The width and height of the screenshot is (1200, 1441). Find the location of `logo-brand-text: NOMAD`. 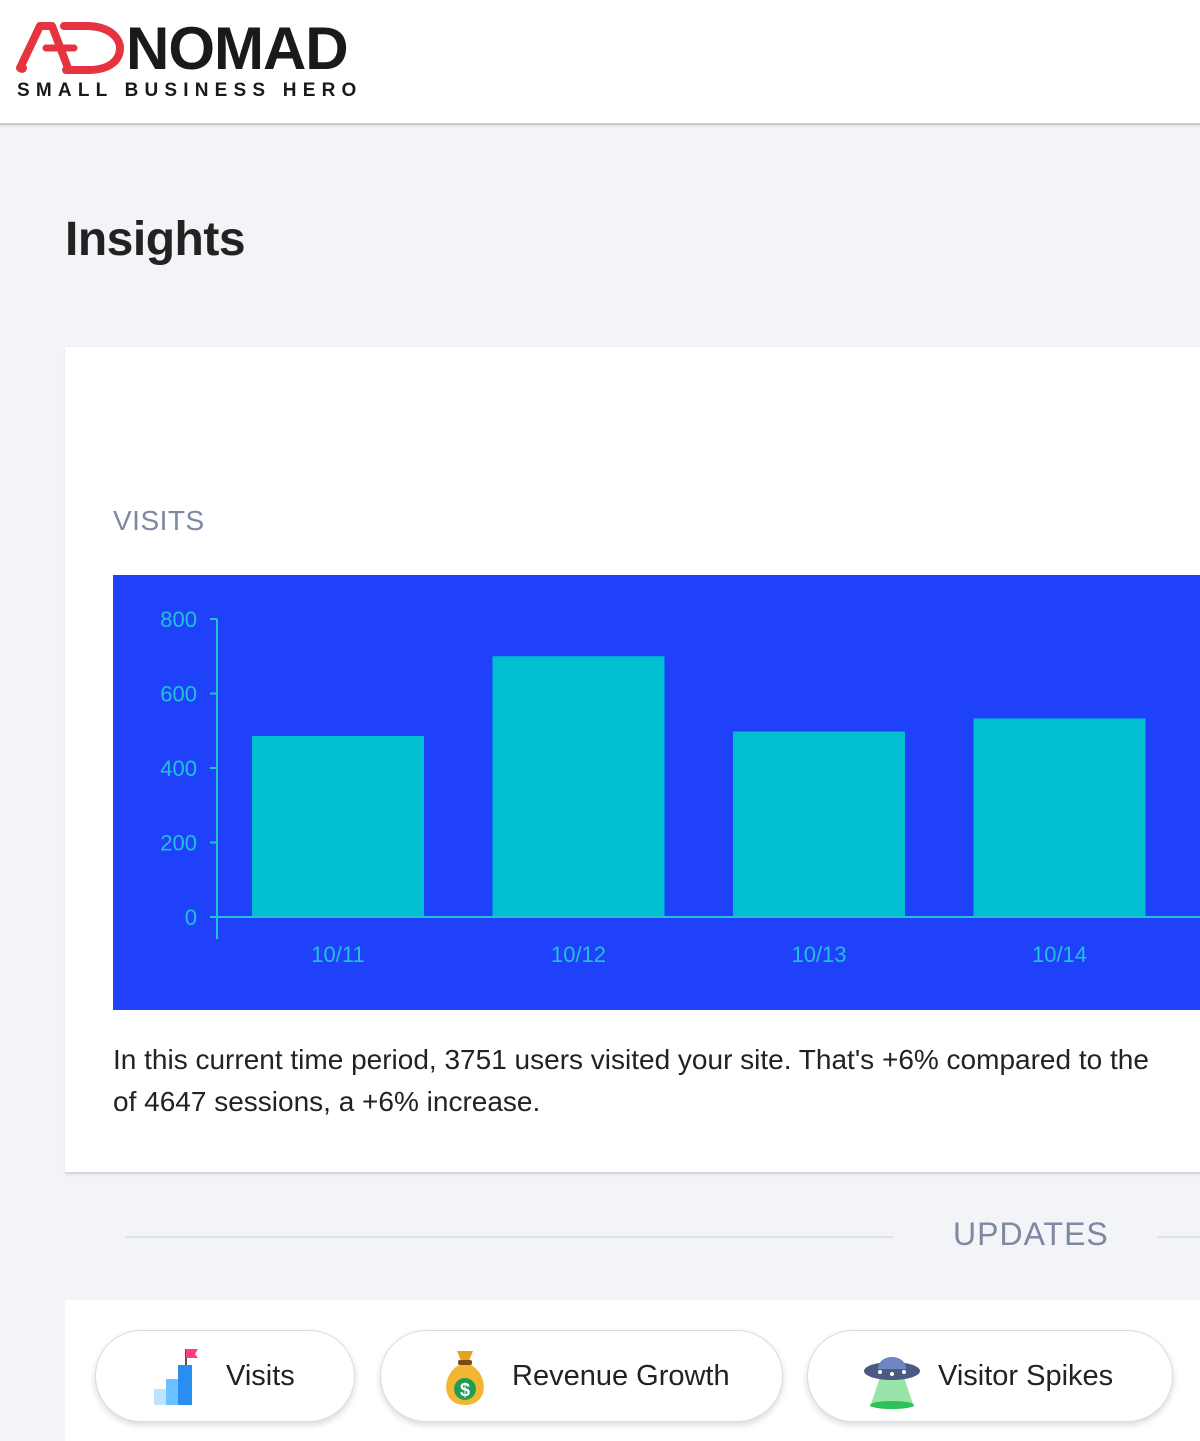

logo-brand-text: NOMAD is located at coordinates (237, 48).